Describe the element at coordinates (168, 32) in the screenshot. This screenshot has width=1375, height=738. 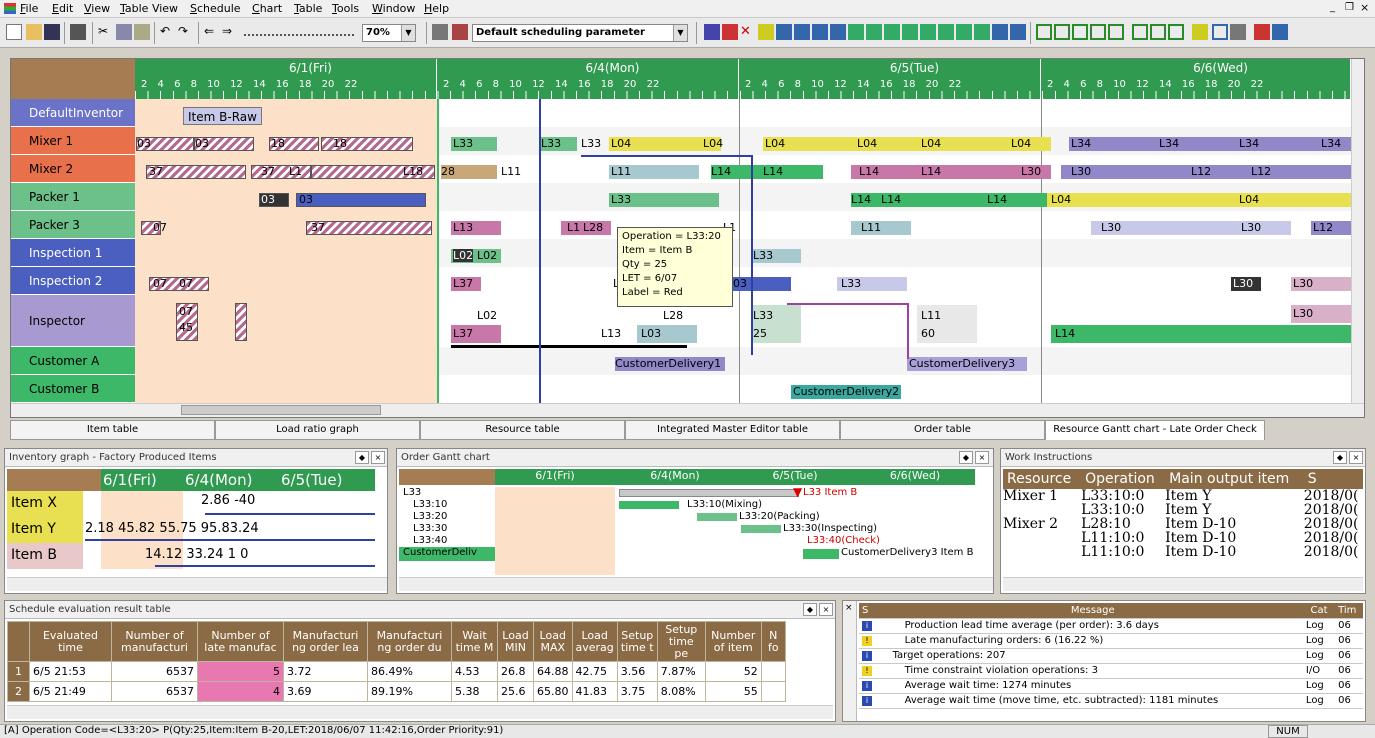
I see `undo-icon: ↶` at that location.